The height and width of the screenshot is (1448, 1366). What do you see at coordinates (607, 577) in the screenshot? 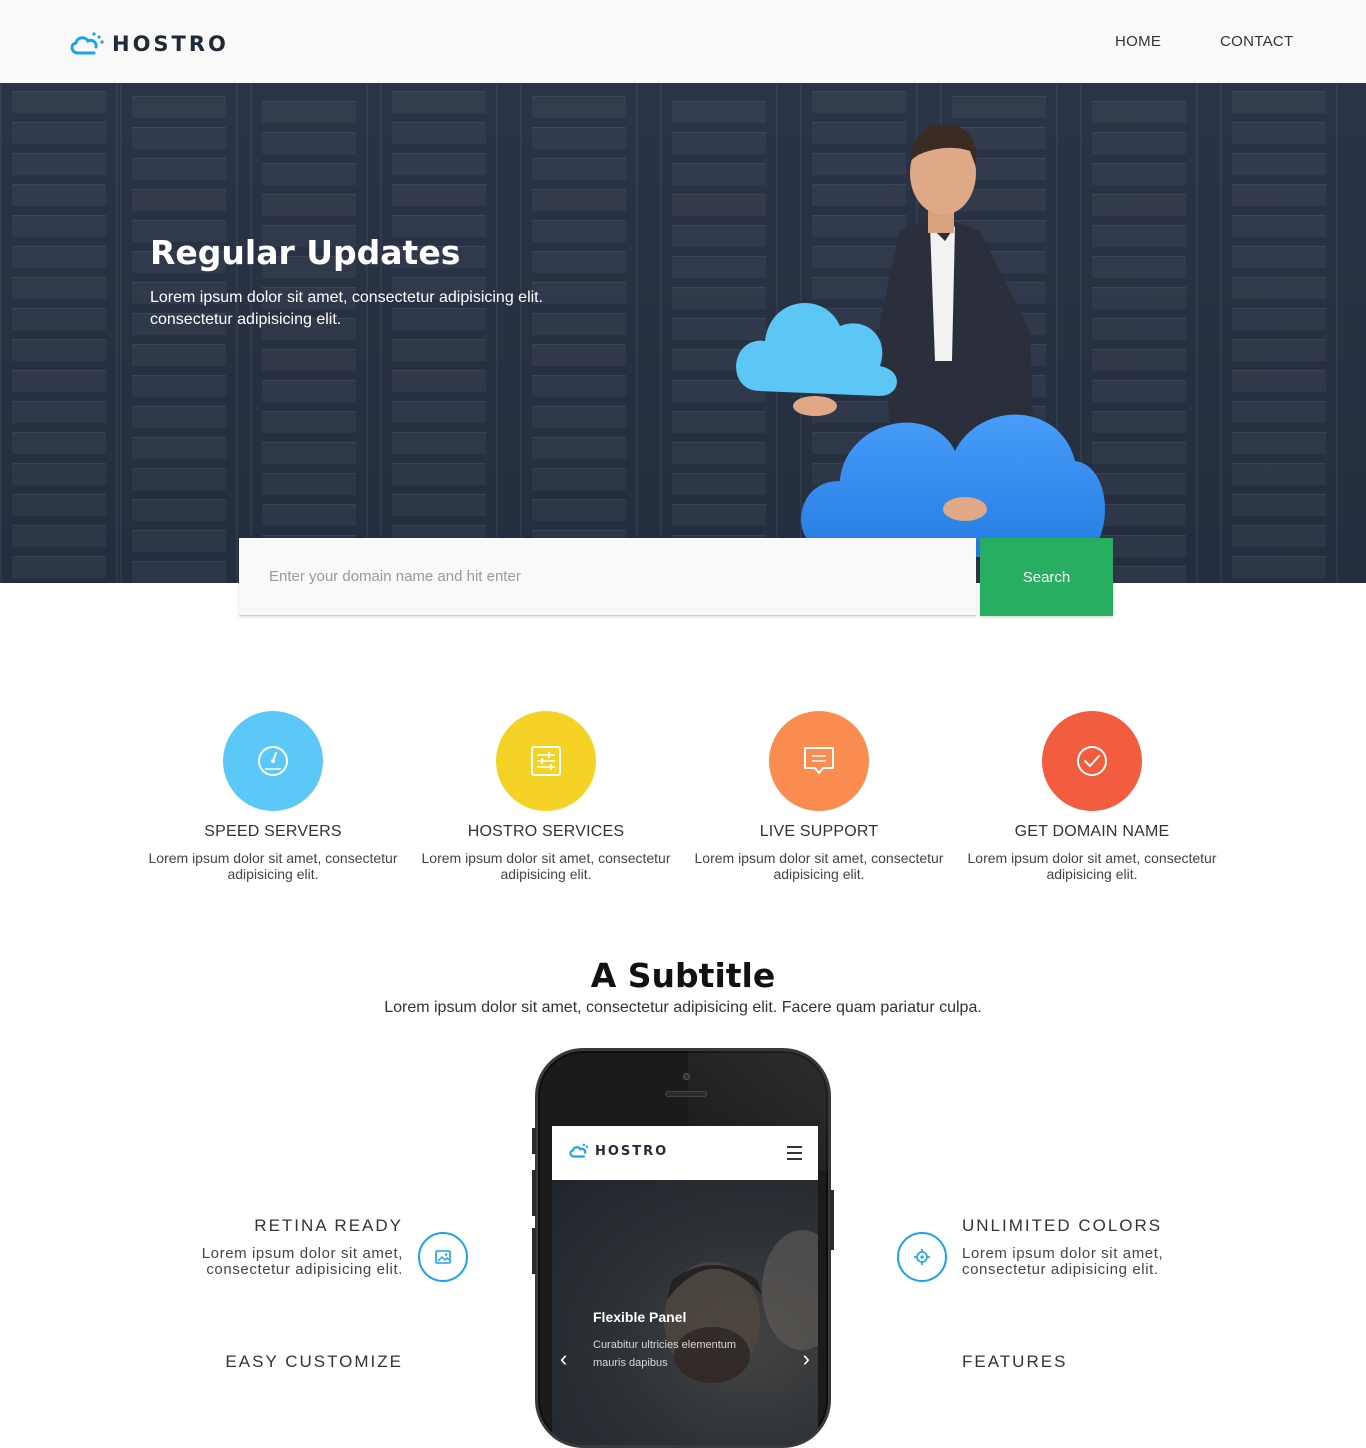
I see `domain-search-input` at bounding box center [607, 577].